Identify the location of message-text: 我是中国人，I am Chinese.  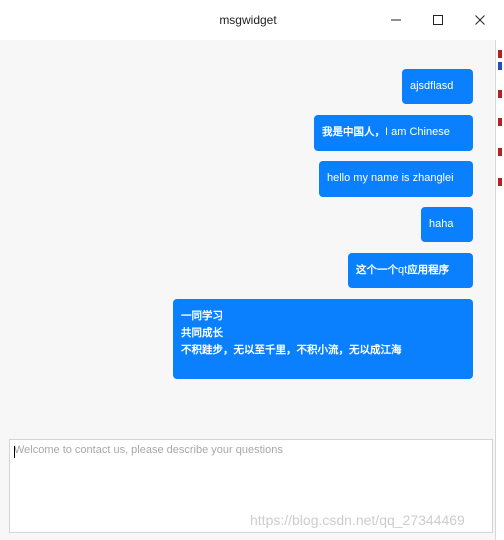
(386, 132).